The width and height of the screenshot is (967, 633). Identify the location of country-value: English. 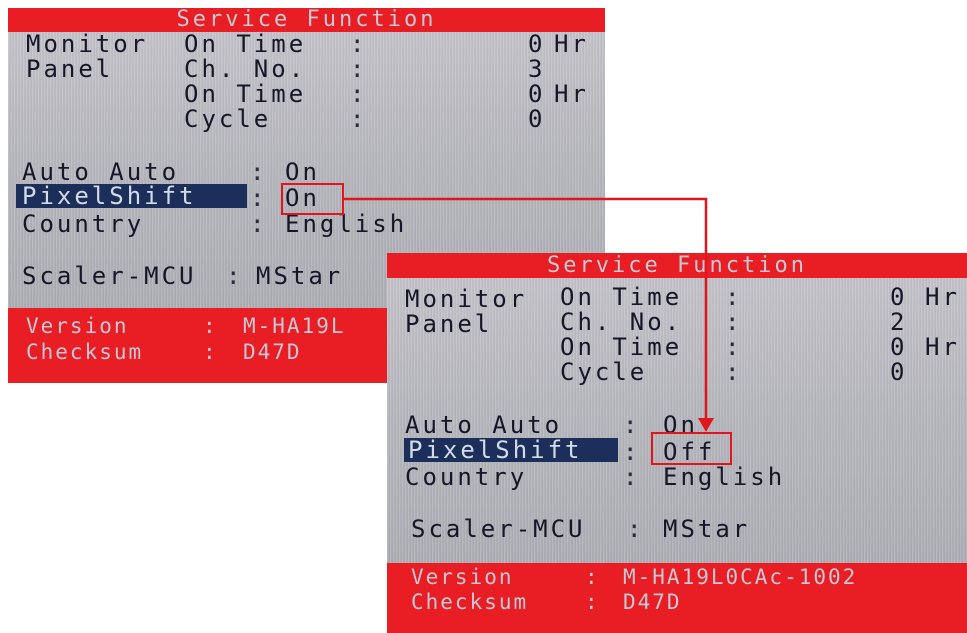
(724, 477).